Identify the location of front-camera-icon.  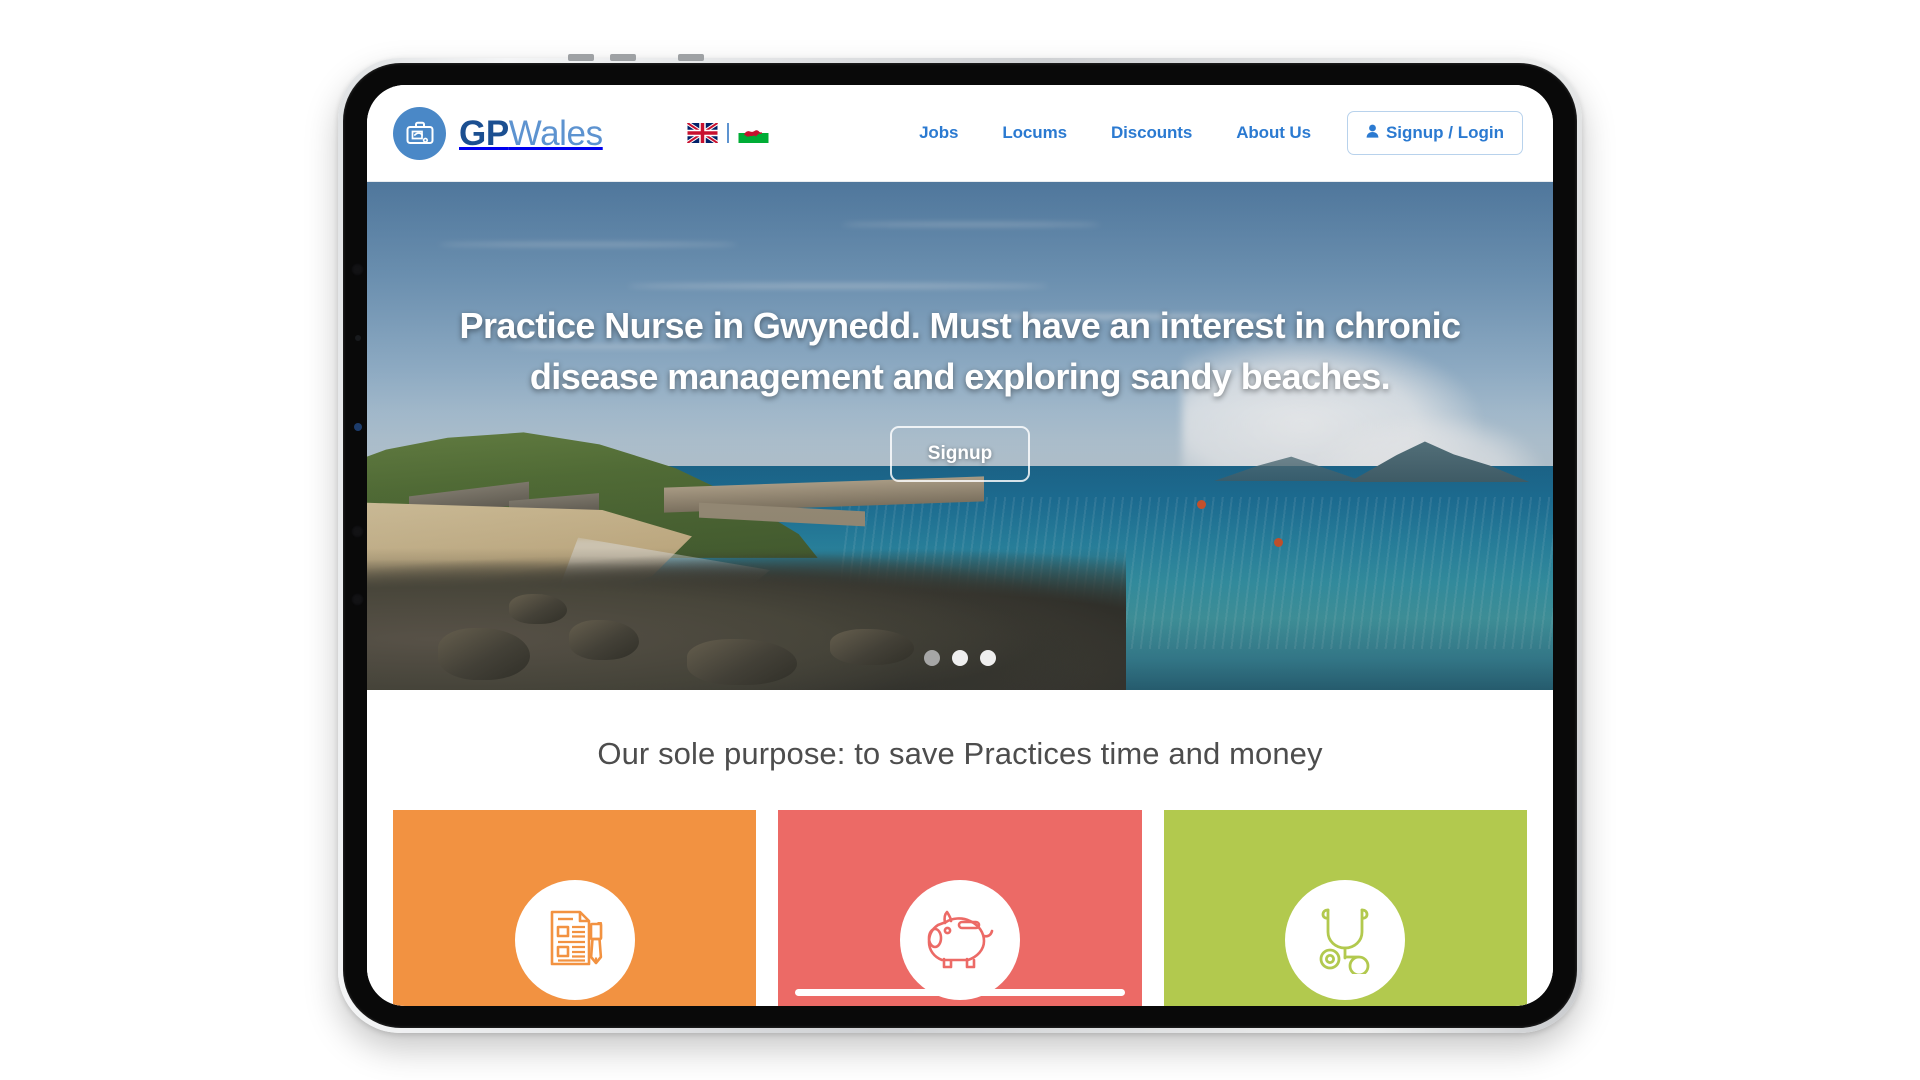
(357, 269).